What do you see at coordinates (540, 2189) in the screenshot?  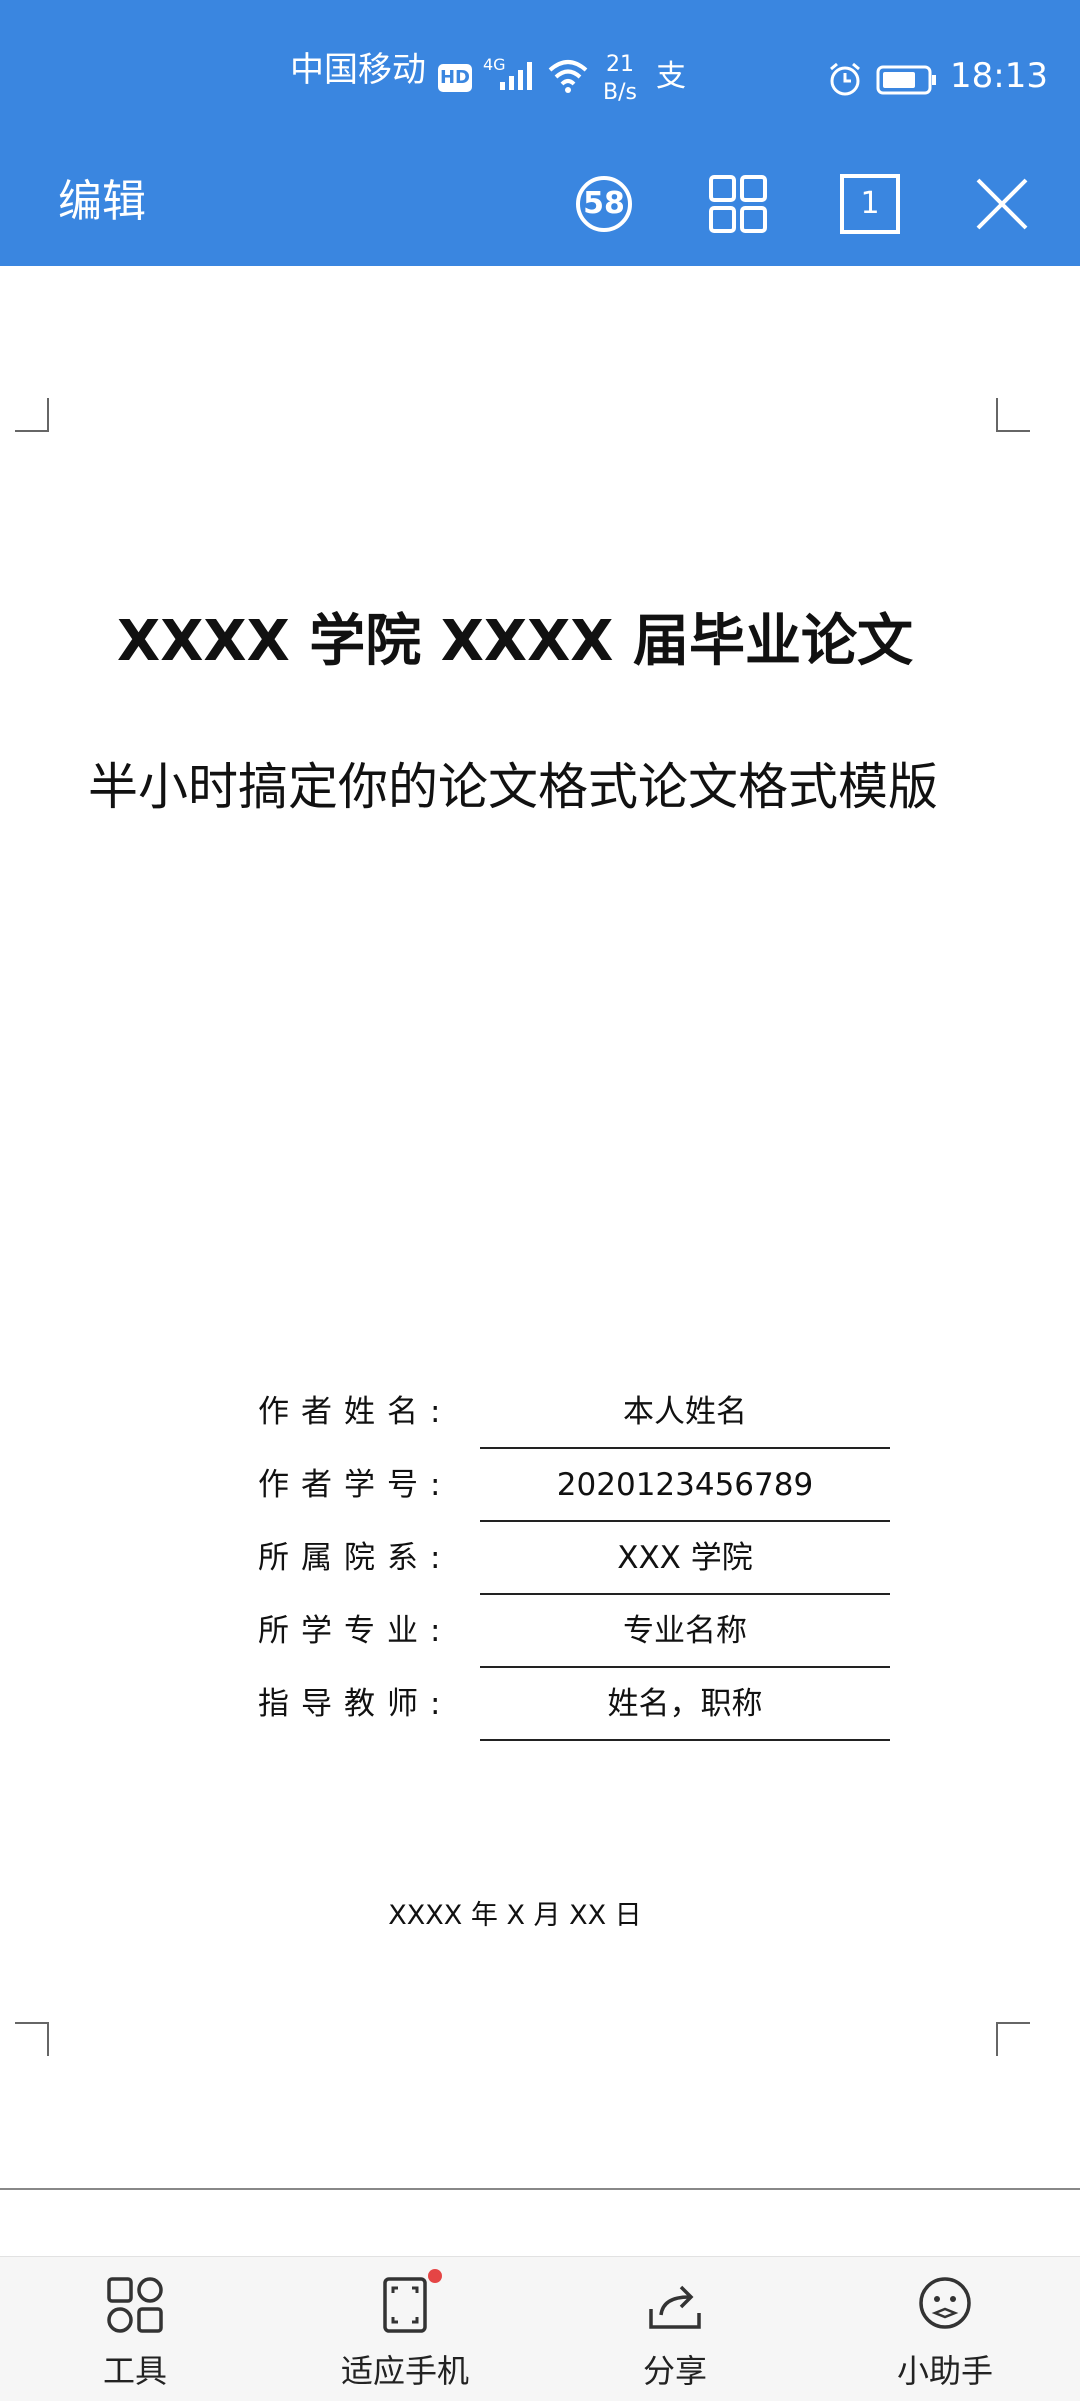 I see `page-divider` at bounding box center [540, 2189].